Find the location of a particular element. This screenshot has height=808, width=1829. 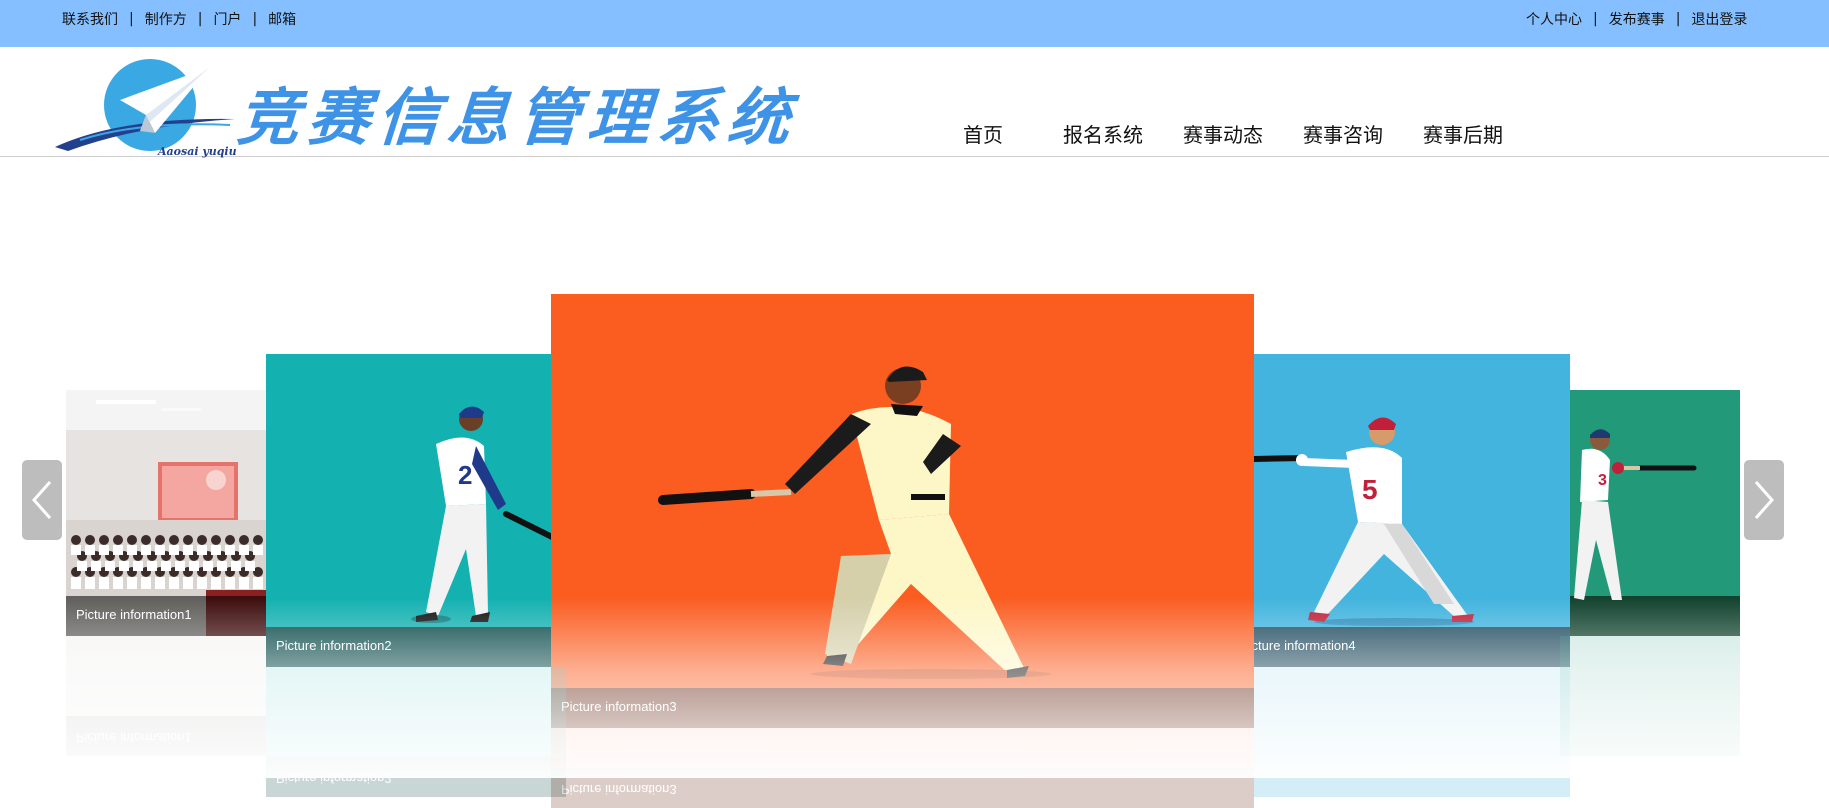

slide-4-reflection is located at coordinates (1412, 732).